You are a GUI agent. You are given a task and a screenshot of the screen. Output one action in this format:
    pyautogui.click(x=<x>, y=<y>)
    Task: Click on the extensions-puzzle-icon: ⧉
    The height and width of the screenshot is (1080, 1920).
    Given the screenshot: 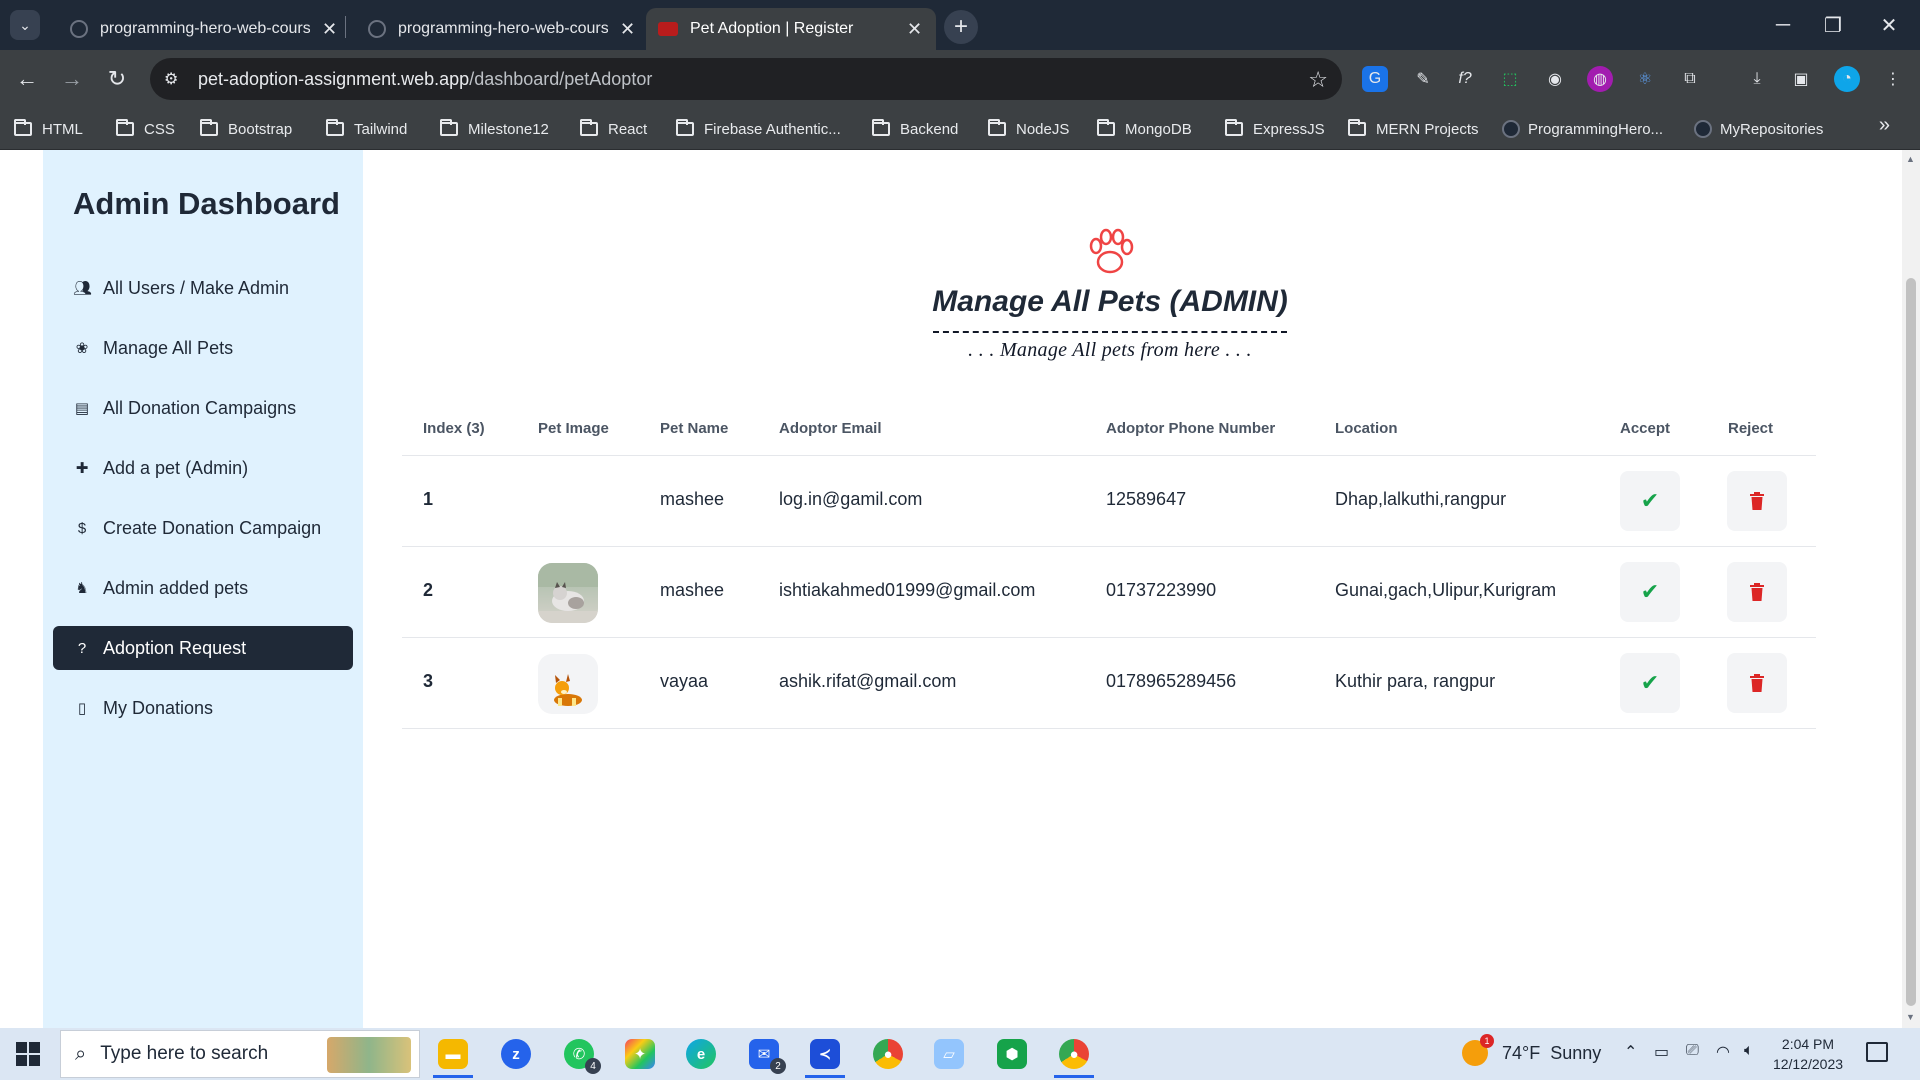 What is the action you would take?
    pyautogui.click(x=1690, y=79)
    